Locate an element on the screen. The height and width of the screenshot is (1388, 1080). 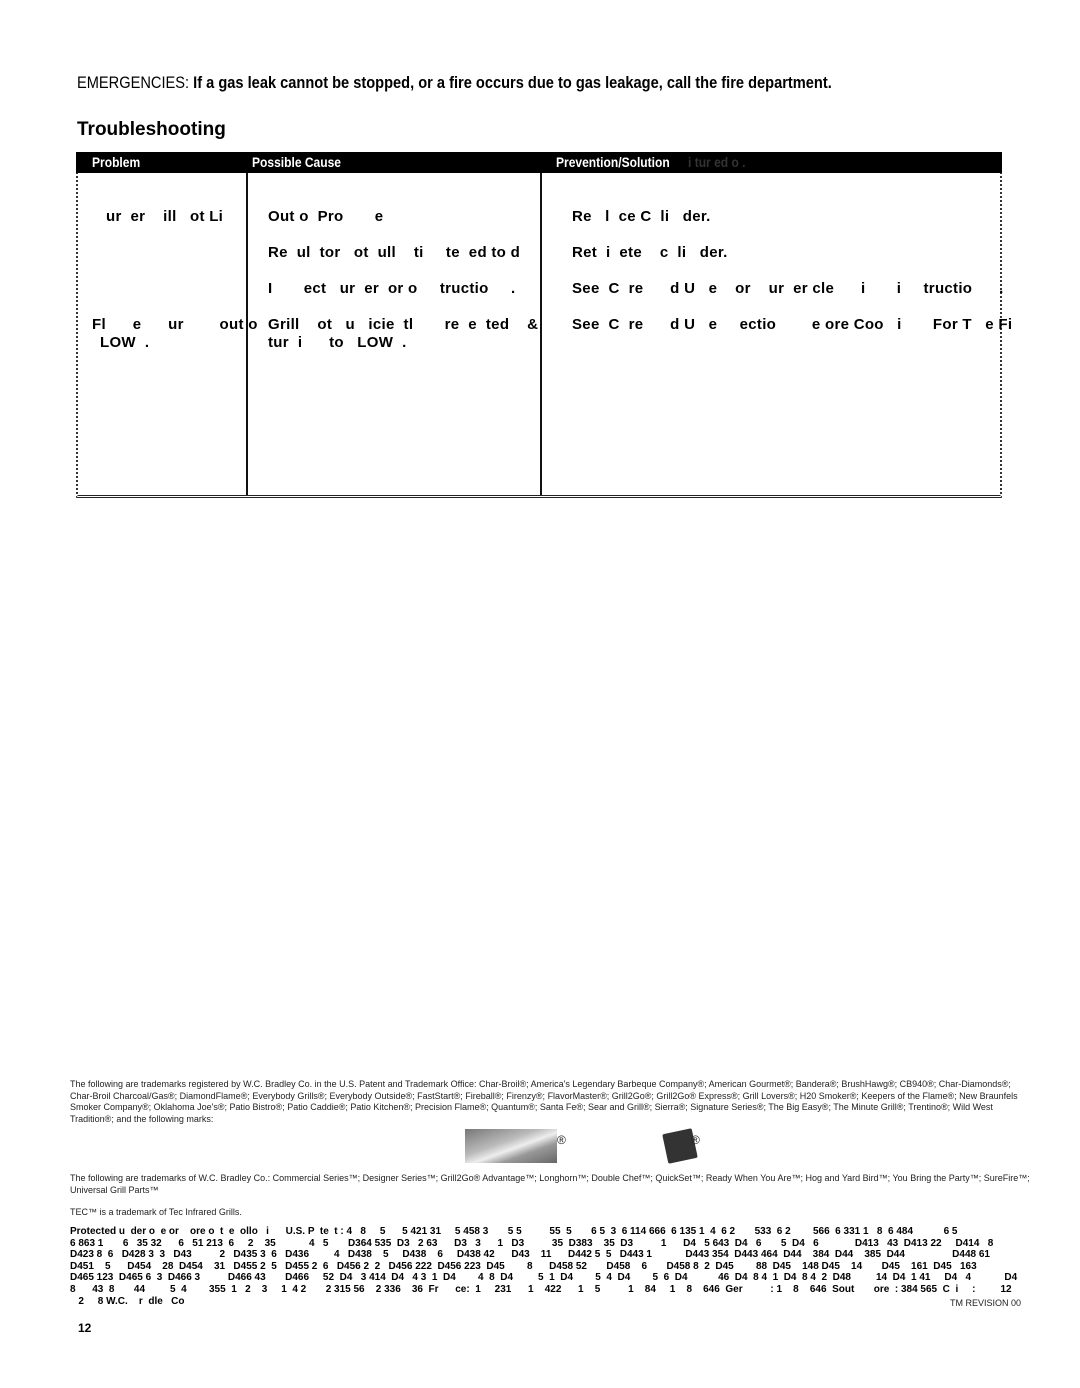
header-ghost-text: i tur ed o . is located at coordinates (717, 162).